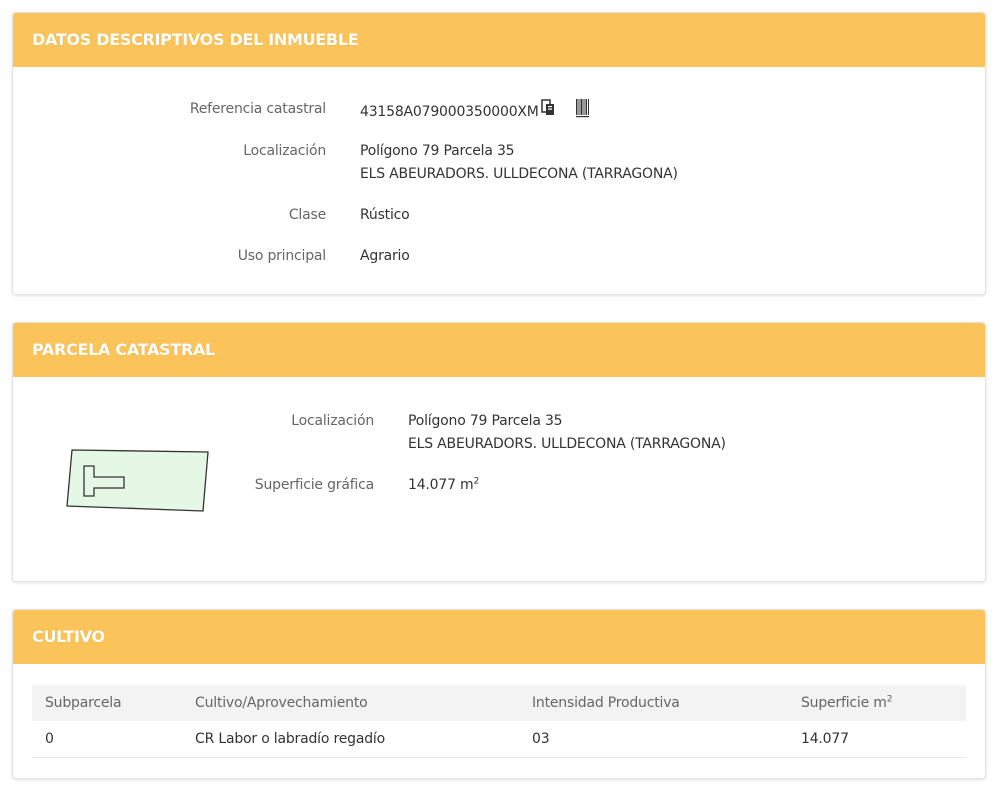 This screenshot has width=1000, height=800. I want to click on col-header-subparcela: Subparcela, so click(107, 703).